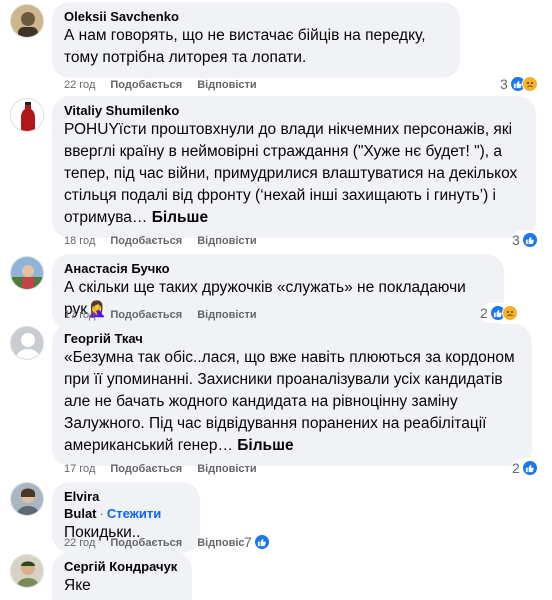 The image size is (552, 600). Describe the element at coordinates (134, 513) in the screenshot. I see `follow-button: Стежити` at that location.